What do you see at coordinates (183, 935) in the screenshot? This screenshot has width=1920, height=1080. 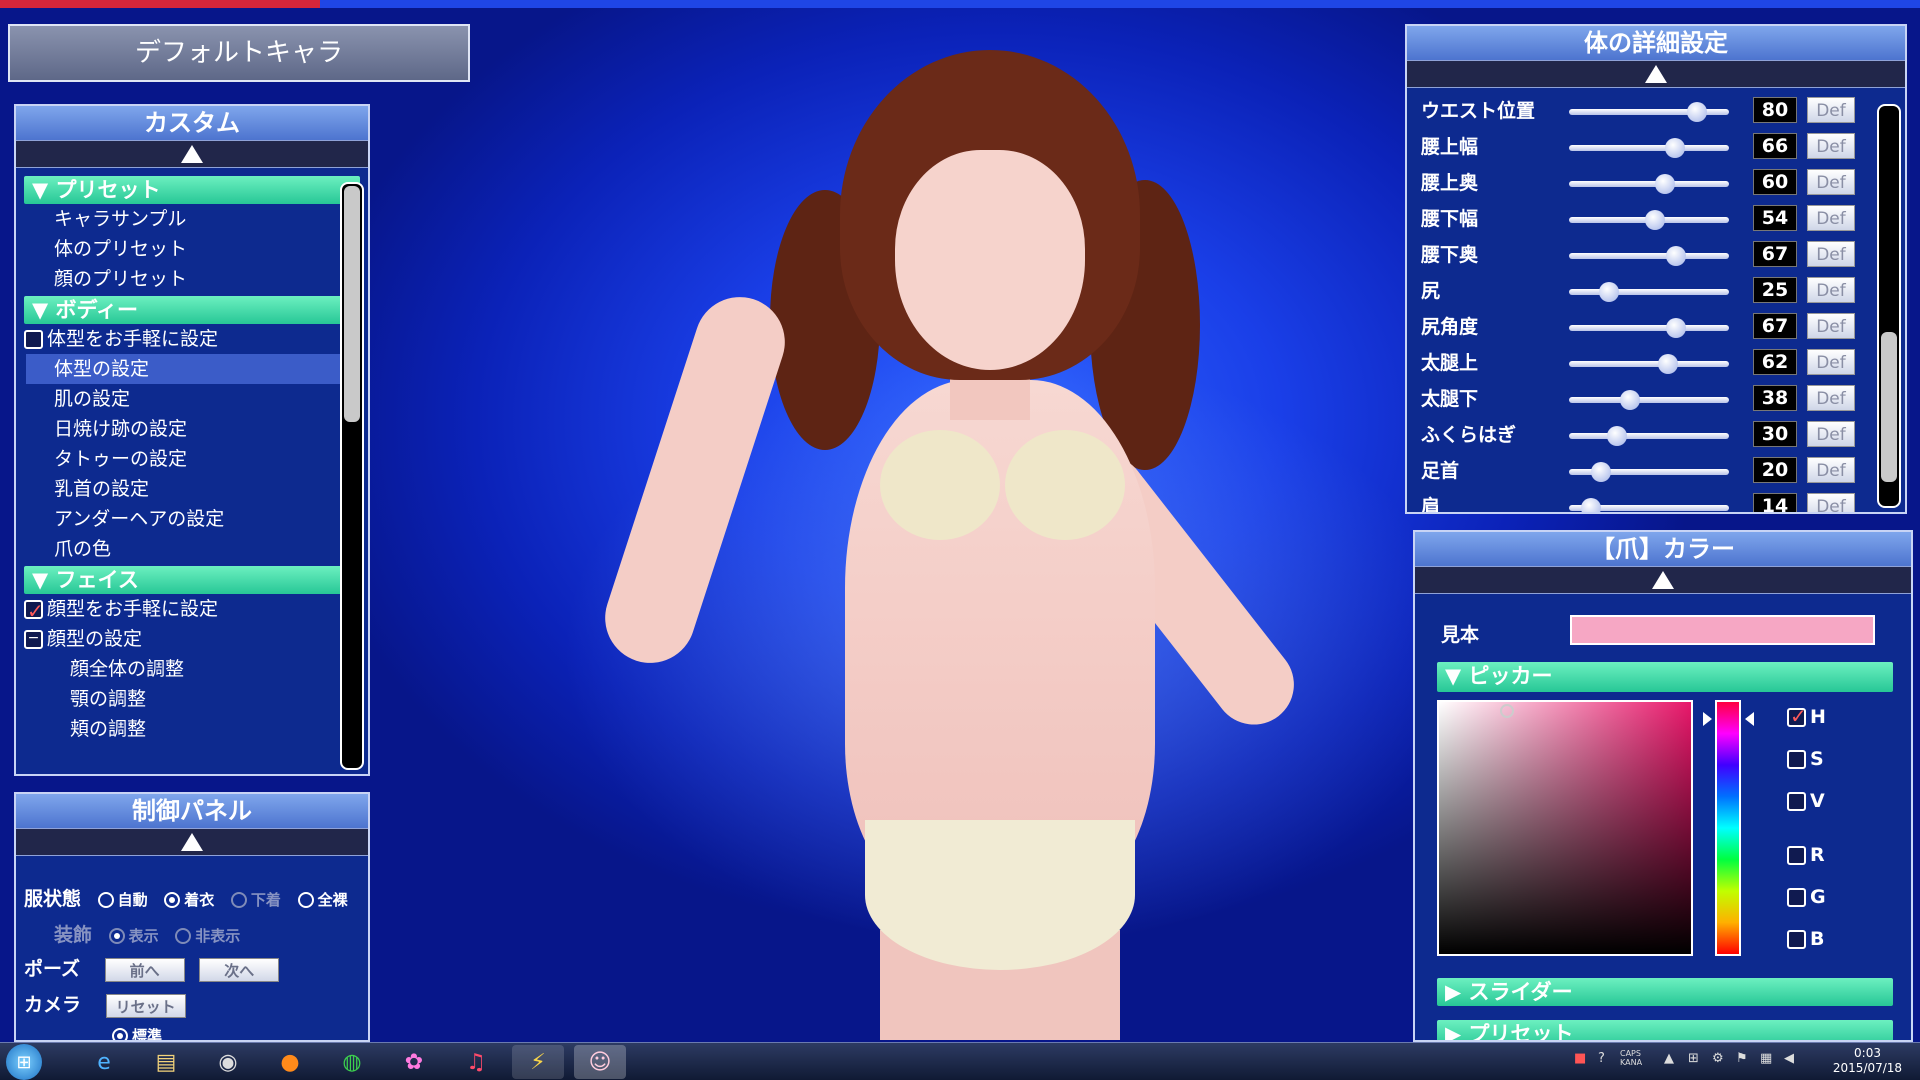 I see `radio-hide` at bounding box center [183, 935].